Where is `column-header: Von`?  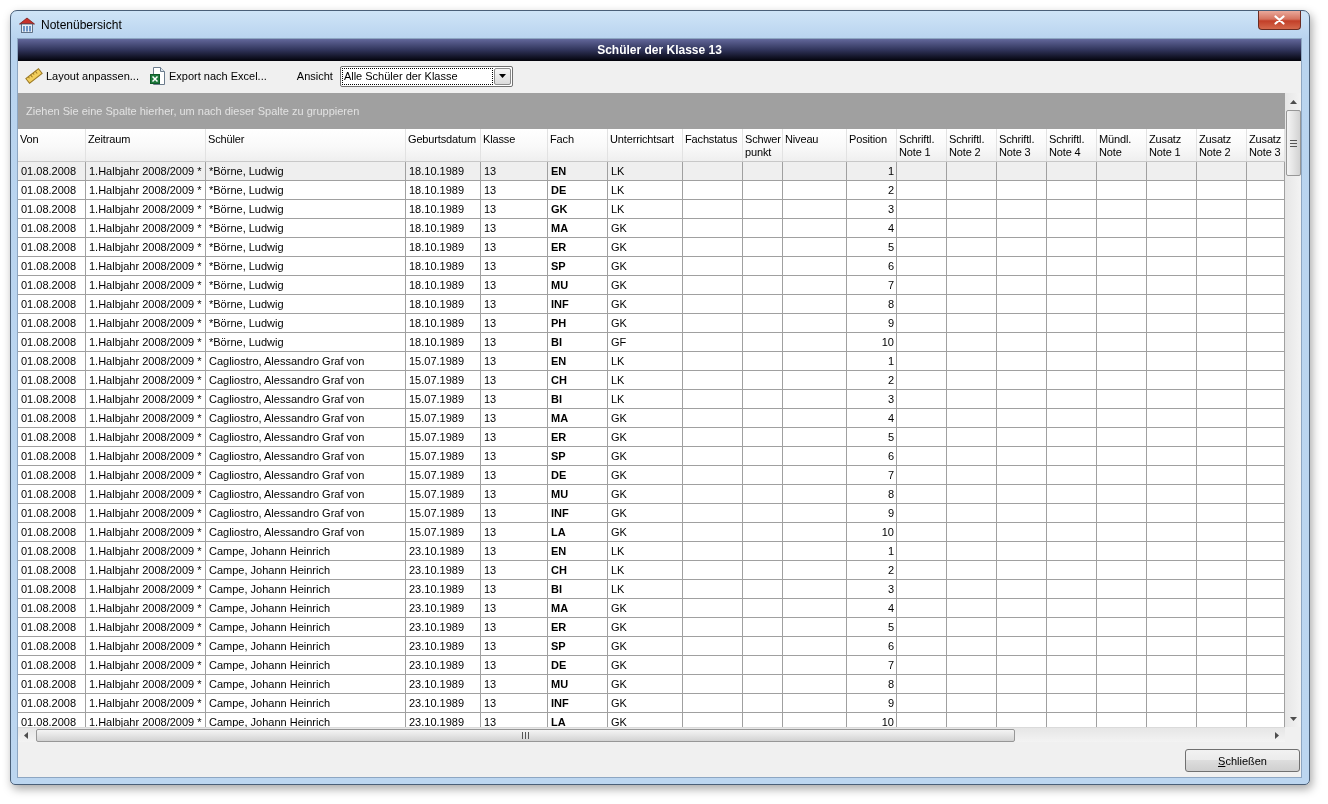 column-header: Von is located at coordinates (52, 145).